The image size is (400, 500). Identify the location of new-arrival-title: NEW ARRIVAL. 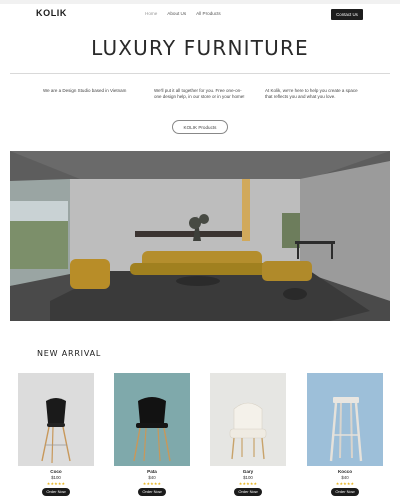
(69, 353).